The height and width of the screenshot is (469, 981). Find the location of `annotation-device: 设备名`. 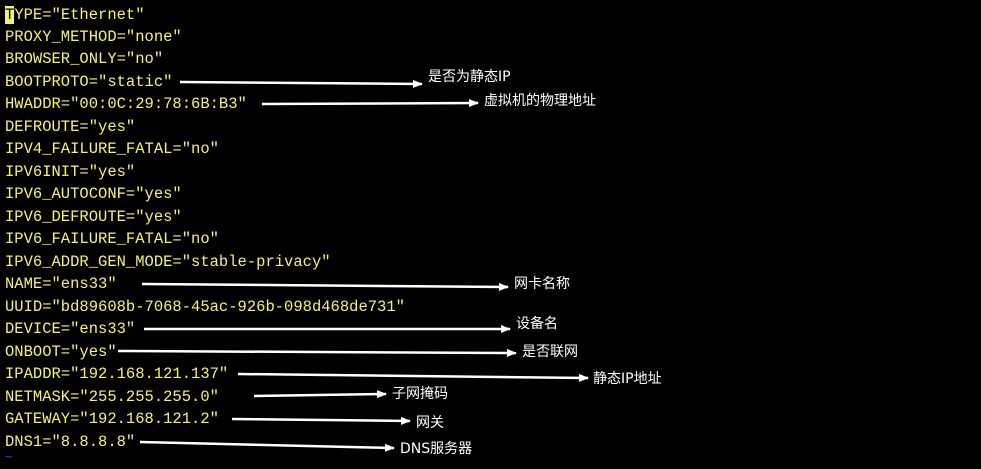

annotation-device: 设备名 is located at coordinates (537, 324).